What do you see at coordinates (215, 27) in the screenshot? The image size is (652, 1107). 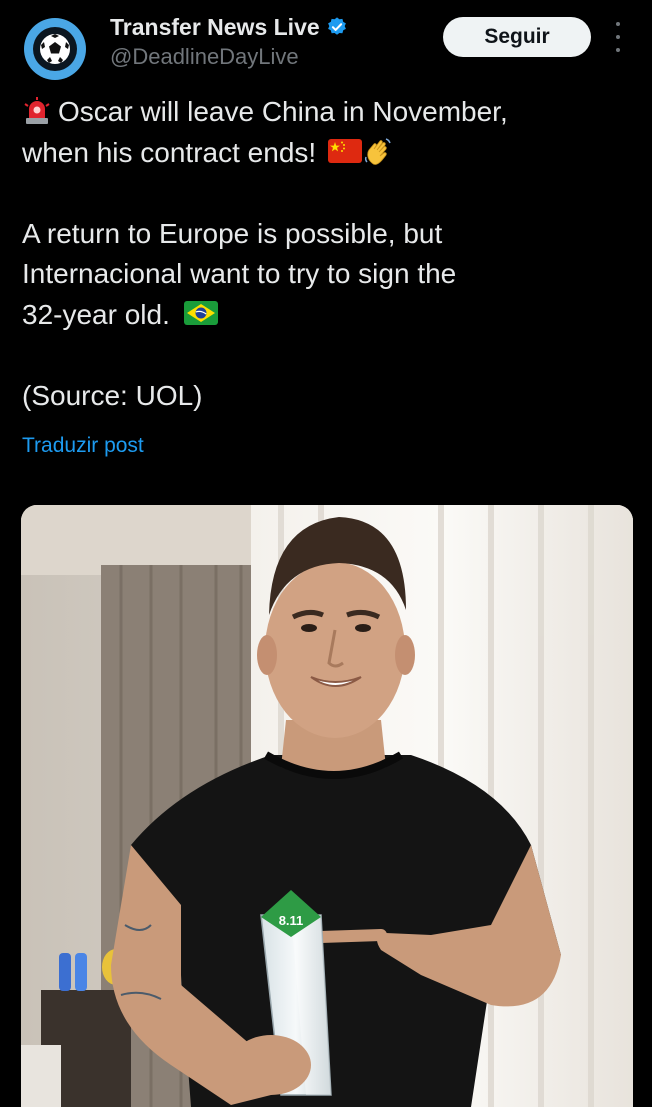 I see `display-name: Transfer News Live` at bounding box center [215, 27].